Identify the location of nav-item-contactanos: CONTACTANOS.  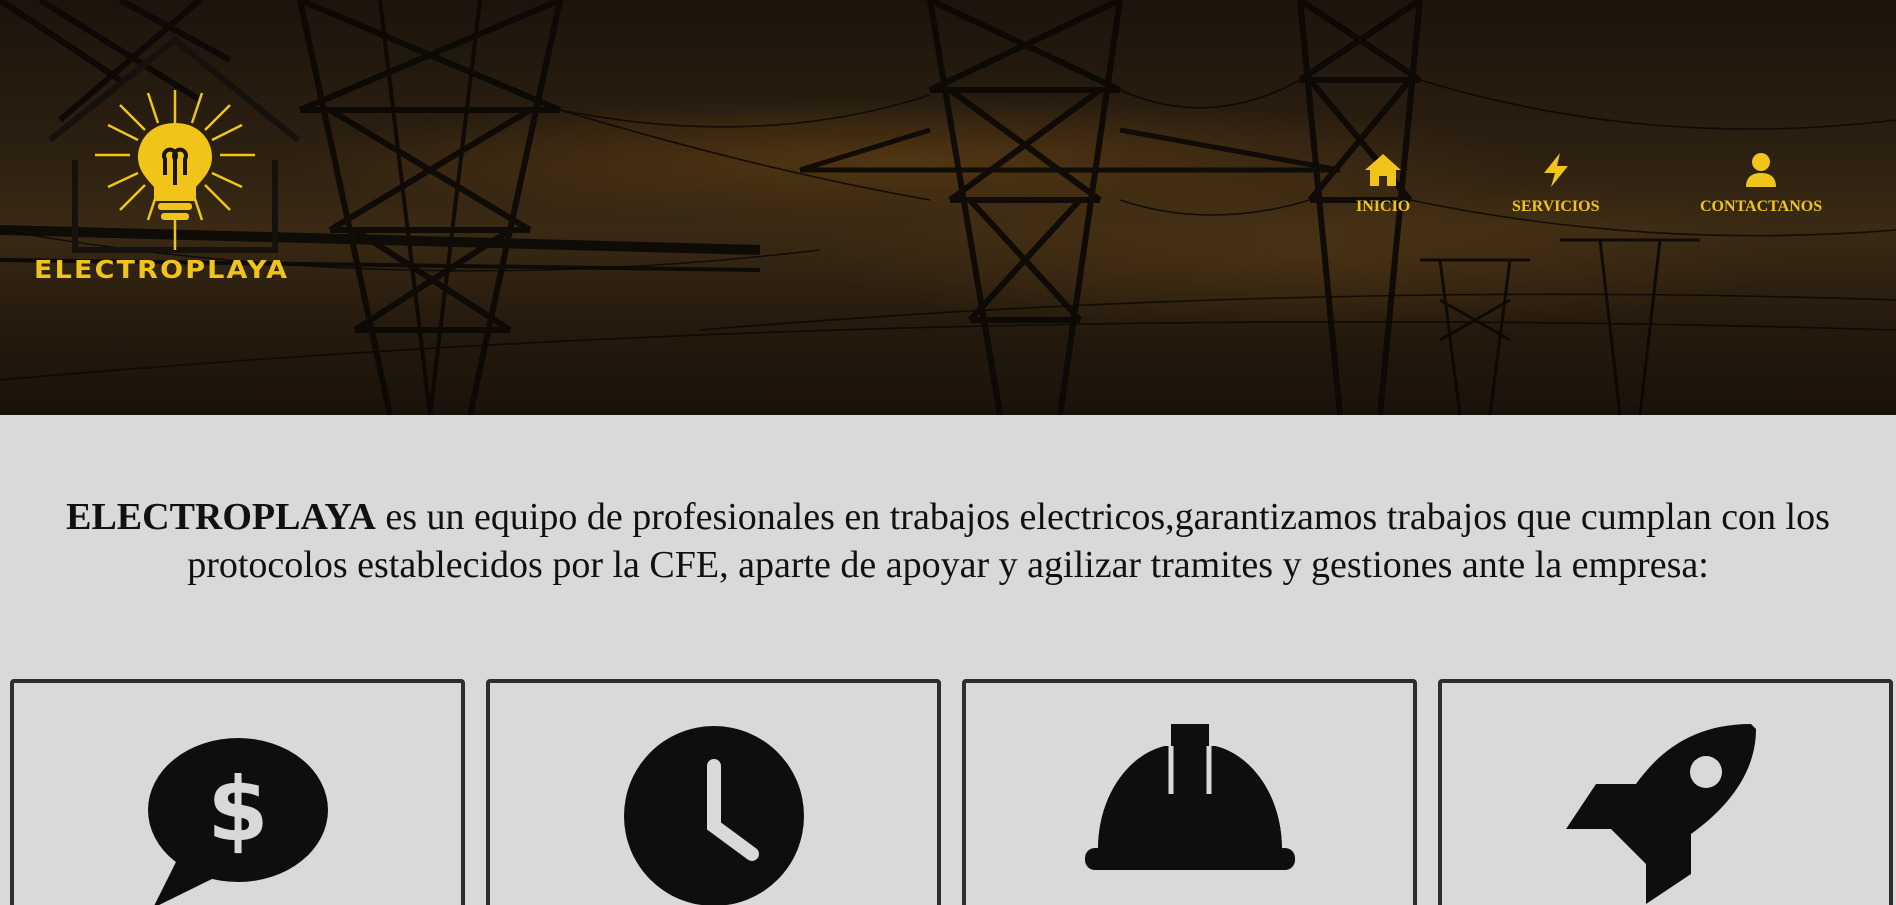
(1761, 183).